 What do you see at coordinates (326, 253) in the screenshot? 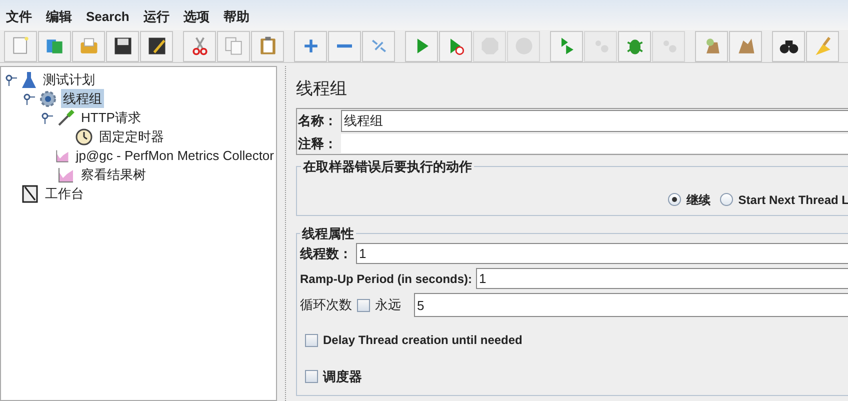
I see `field-label: 线程数：` at bounding box center [326, 253].